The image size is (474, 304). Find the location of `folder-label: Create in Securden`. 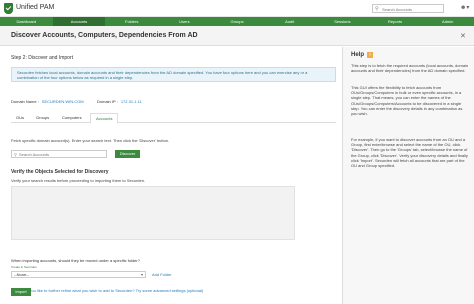

folder-label: Create in Securden is located at coordinates (24, 267).